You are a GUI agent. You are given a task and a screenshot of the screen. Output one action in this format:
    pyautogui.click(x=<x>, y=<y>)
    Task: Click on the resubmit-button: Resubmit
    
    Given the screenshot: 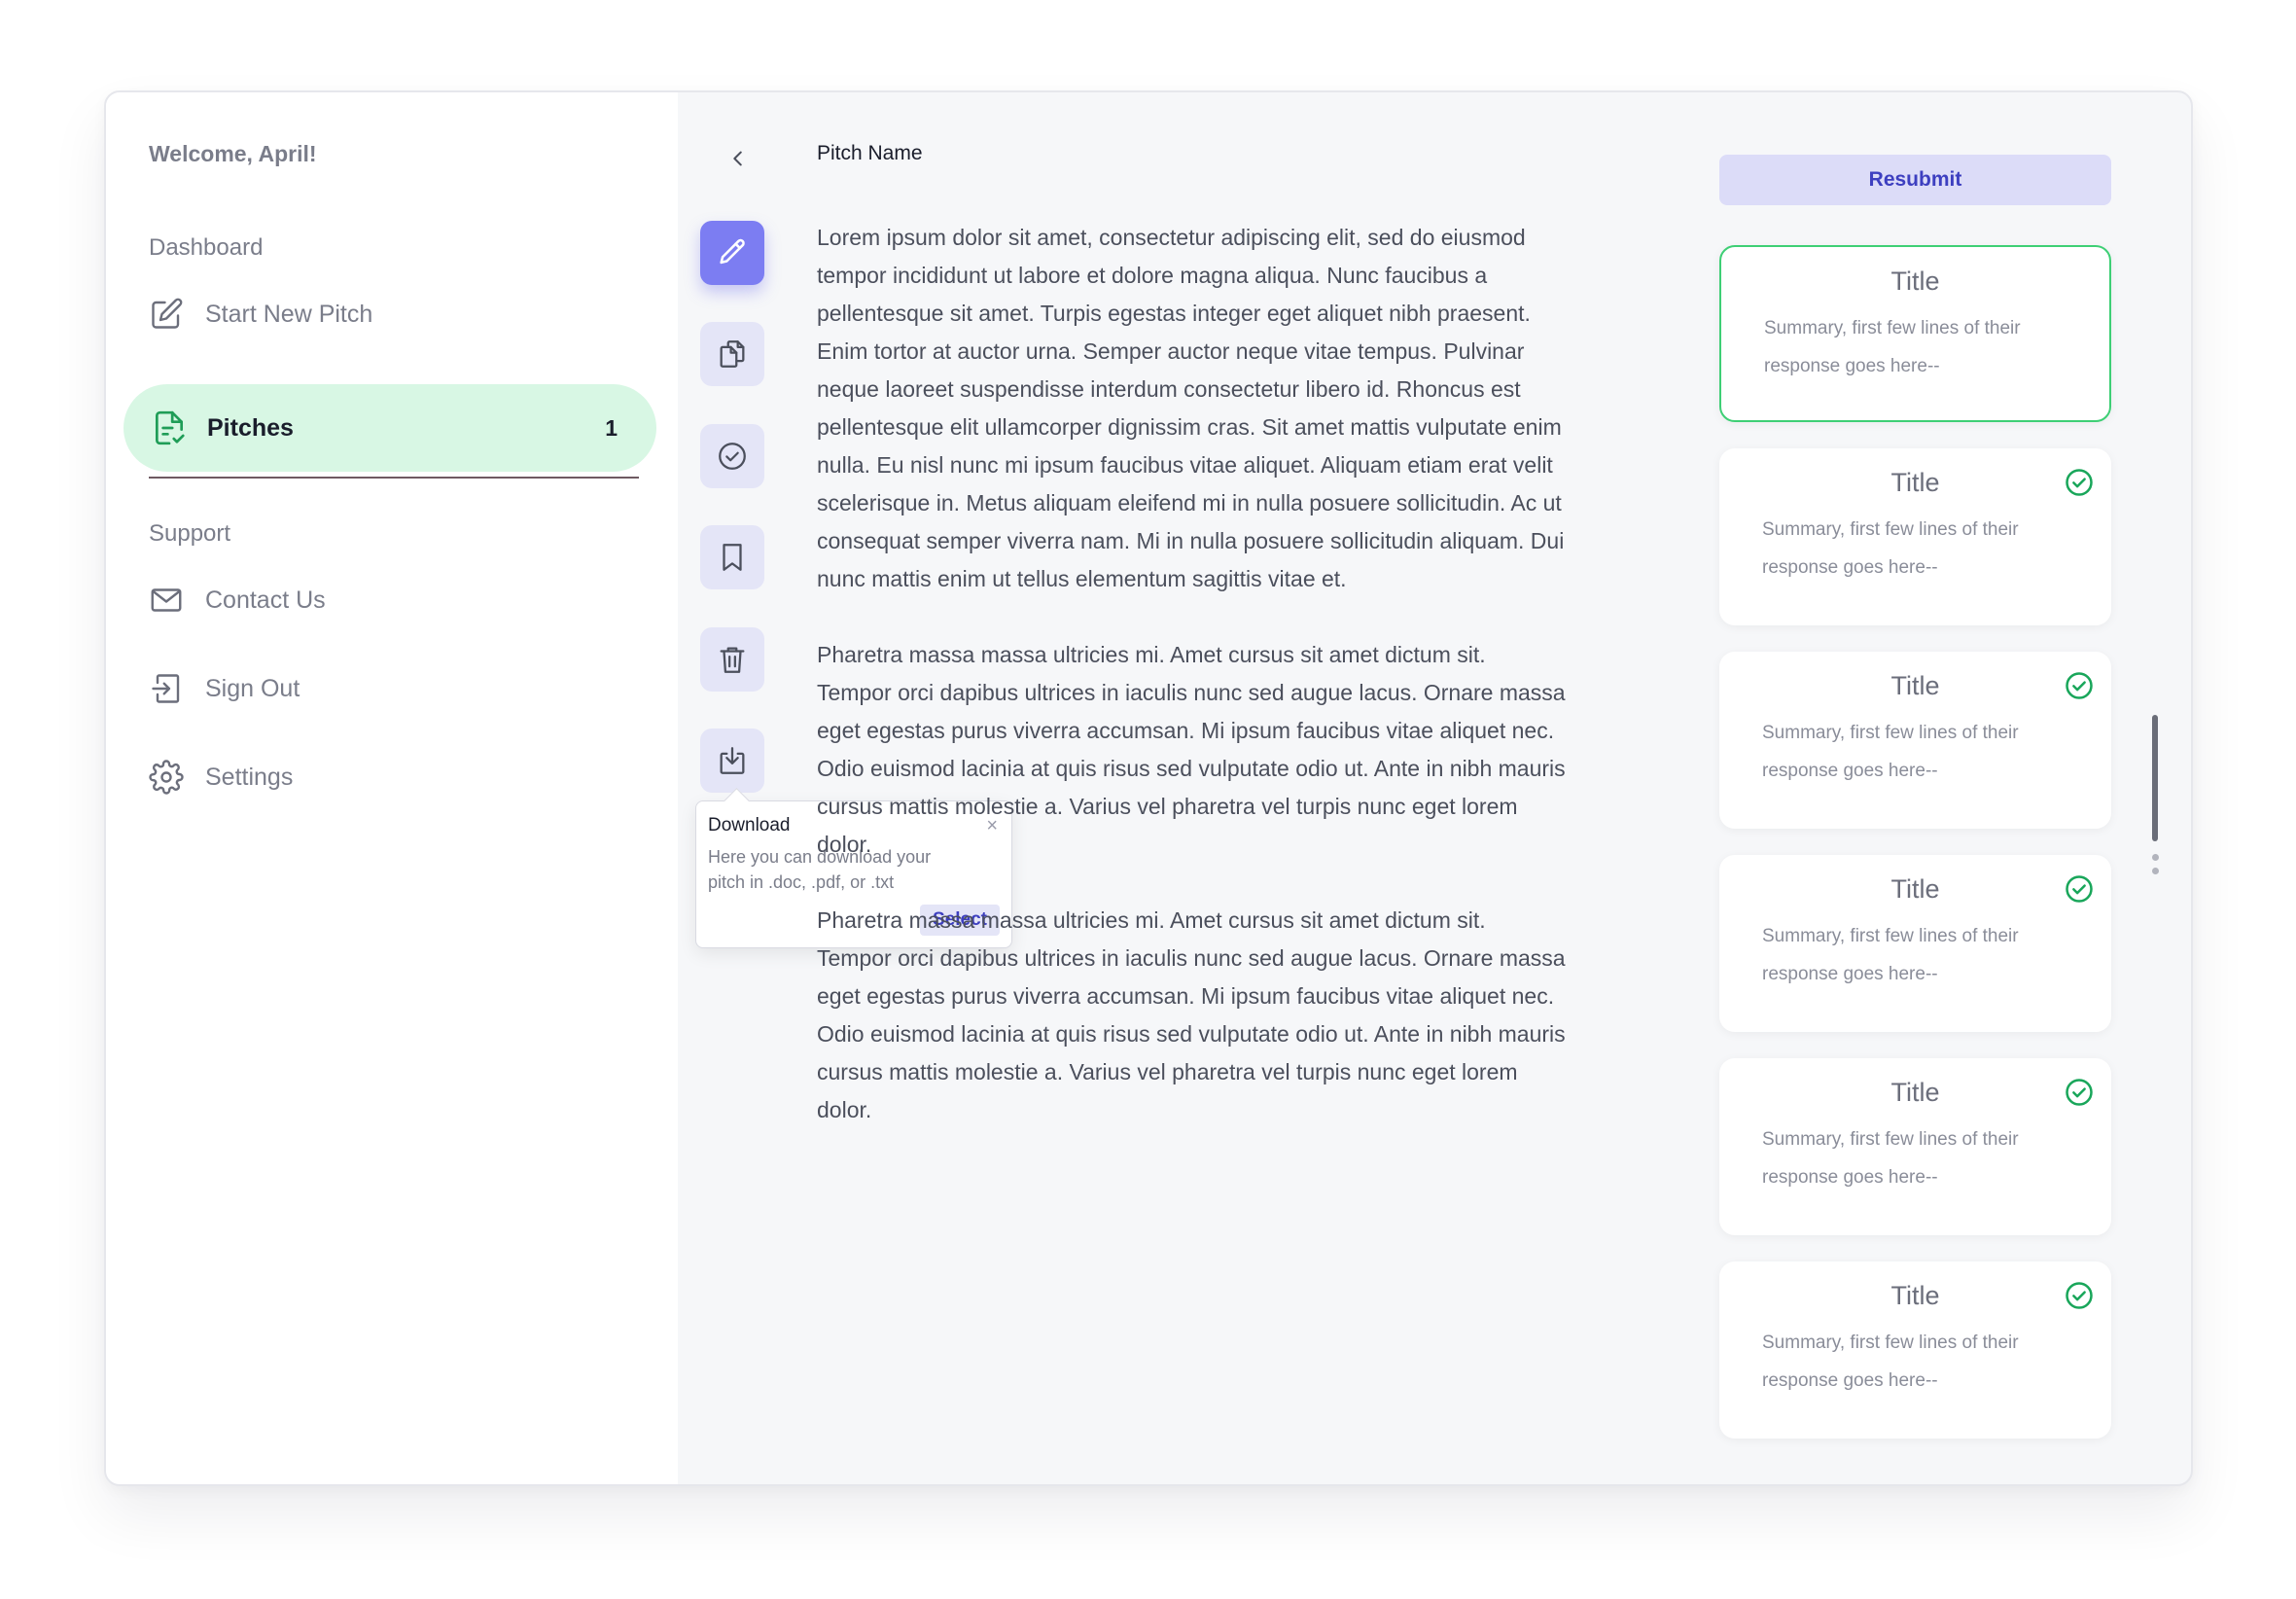 What is the action you would take?
    pyautogui.click(x=1915, y=180)
    